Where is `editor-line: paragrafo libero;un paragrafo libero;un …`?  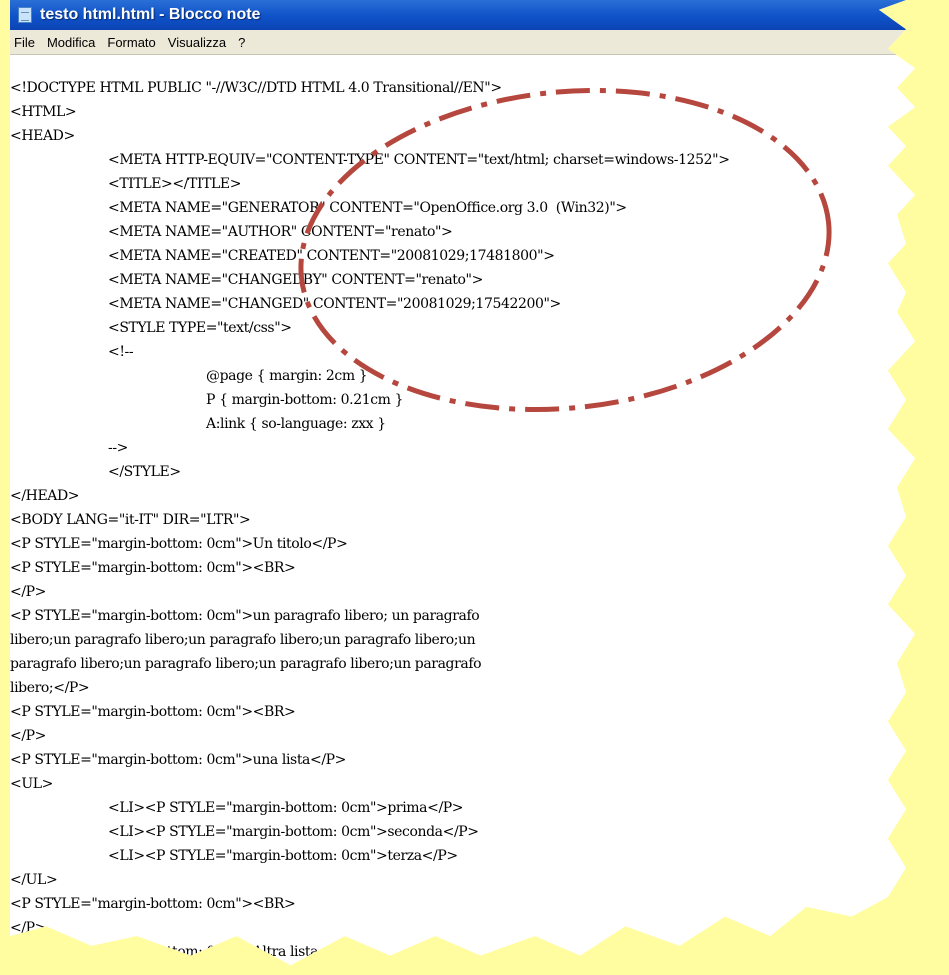 editor-line: paragrafo libero;un paragrafo libero;un … is located at coordinates (246, 664).